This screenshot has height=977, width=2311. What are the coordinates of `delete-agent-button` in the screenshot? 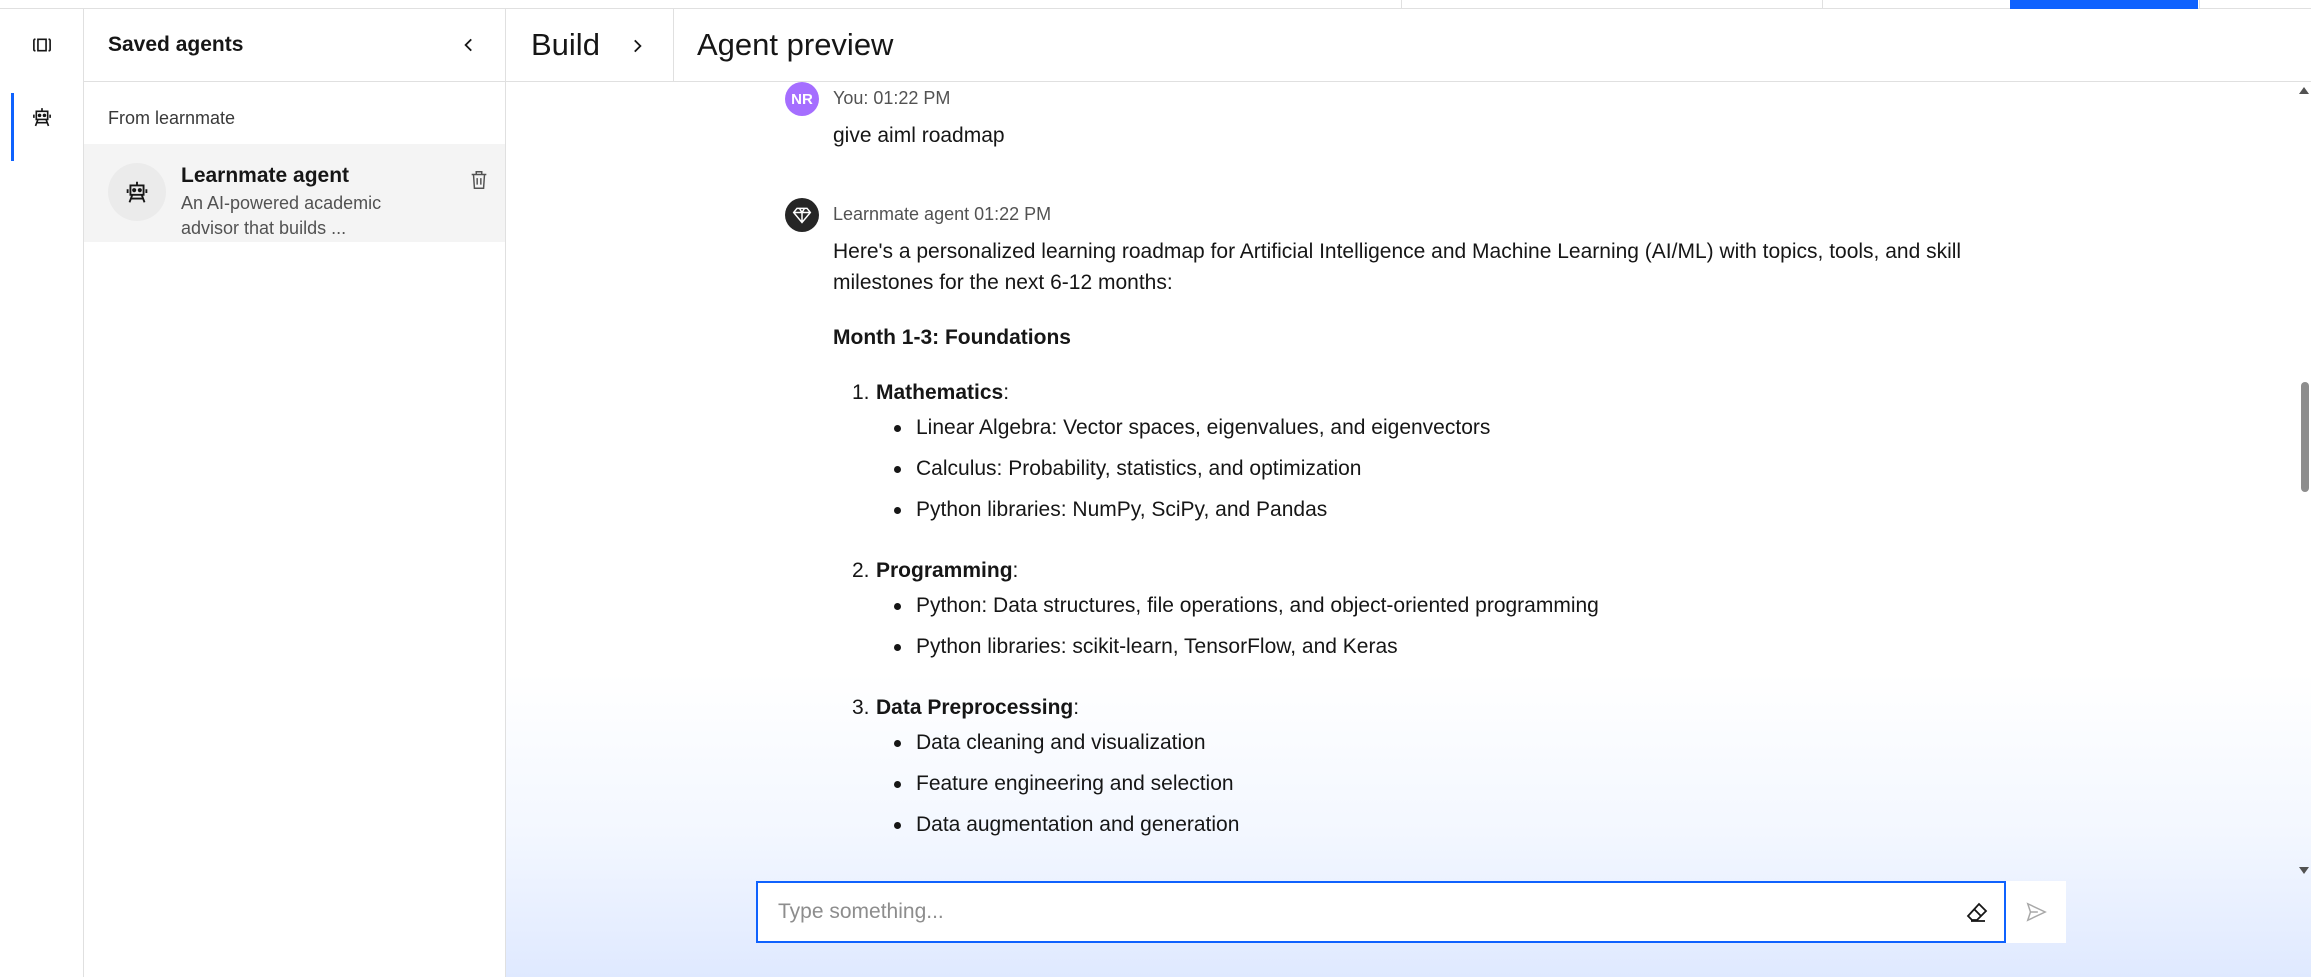 It's located at (479, 180).